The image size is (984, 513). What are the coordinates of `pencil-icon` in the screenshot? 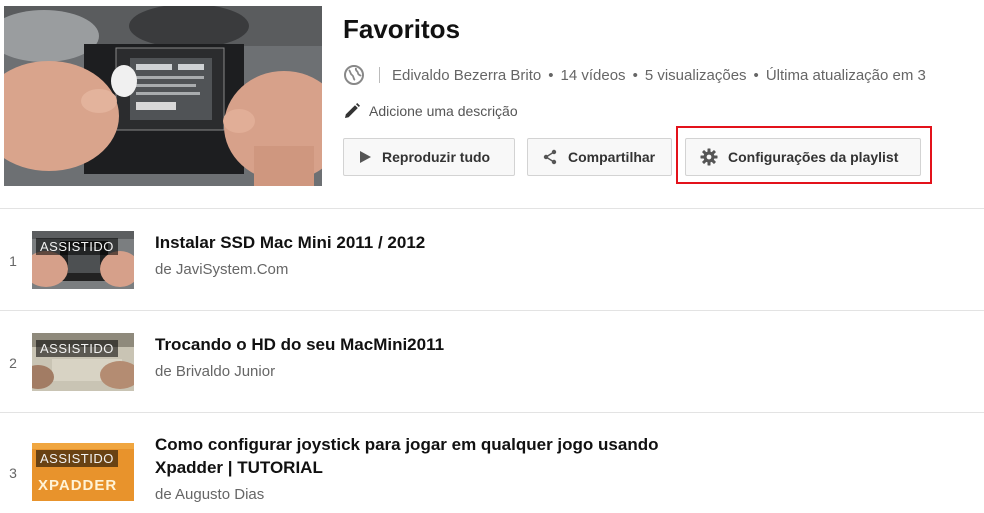 It's located at (352, 110).